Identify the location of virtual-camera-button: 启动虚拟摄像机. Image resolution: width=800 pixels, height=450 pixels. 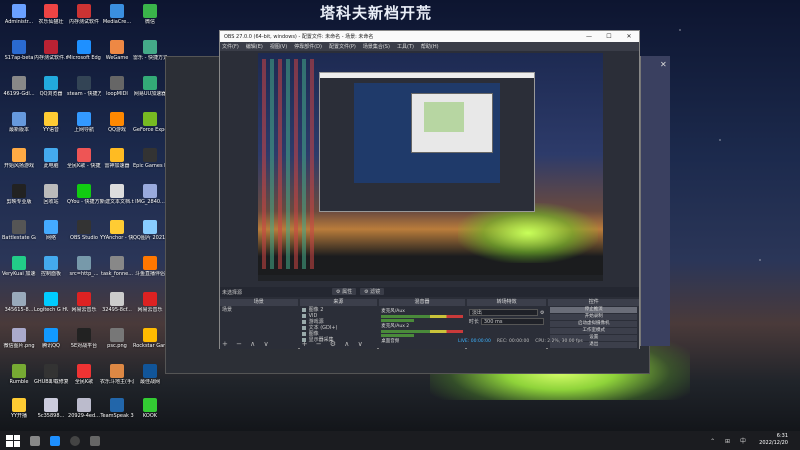
(593, 324).